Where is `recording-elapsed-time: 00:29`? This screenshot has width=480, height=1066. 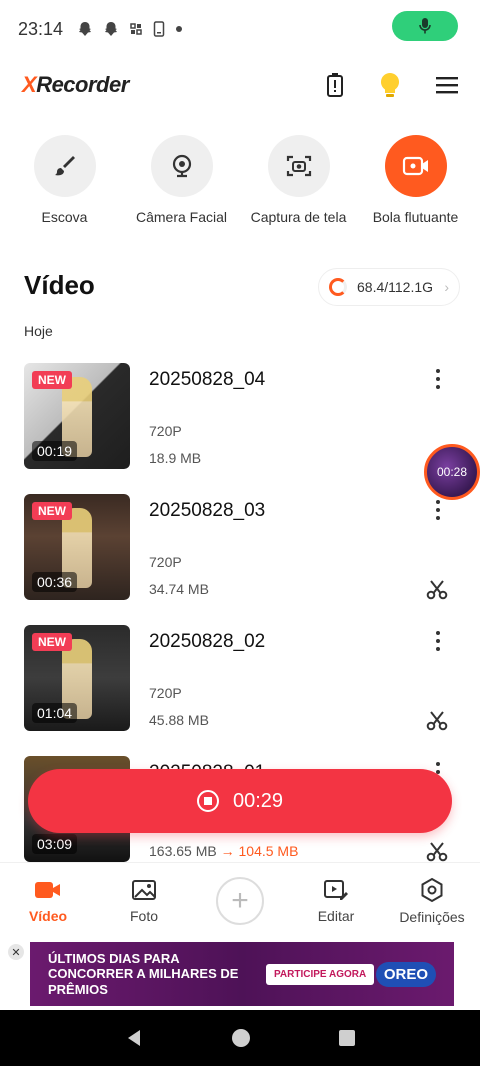 recording-elapsed-time: 00:29 is located at coordinates (258, 800).